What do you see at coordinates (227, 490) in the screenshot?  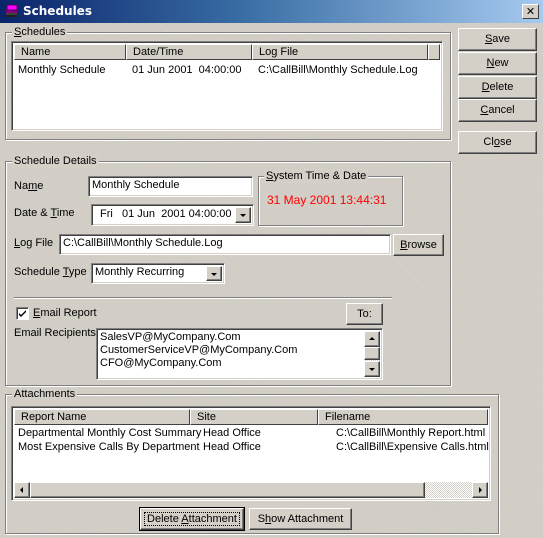 I see `hscroll-thumb` at bounding box center [227, 490].